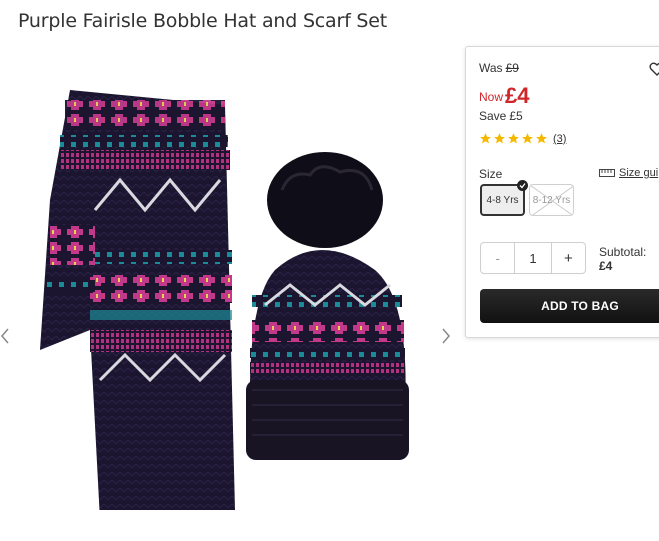  I want to click on size-option-label: 8-12 Yrs, so click(551, 200).